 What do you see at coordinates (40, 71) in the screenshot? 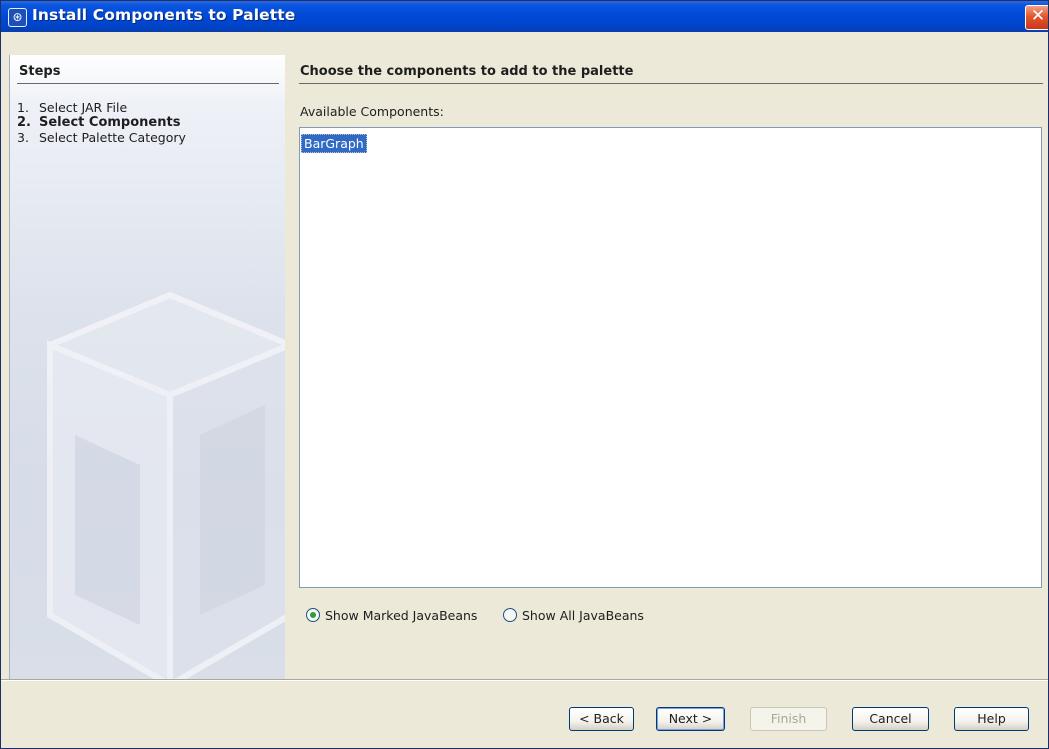
I see `steps-heading: Steps` at bounding box center [40, 71].